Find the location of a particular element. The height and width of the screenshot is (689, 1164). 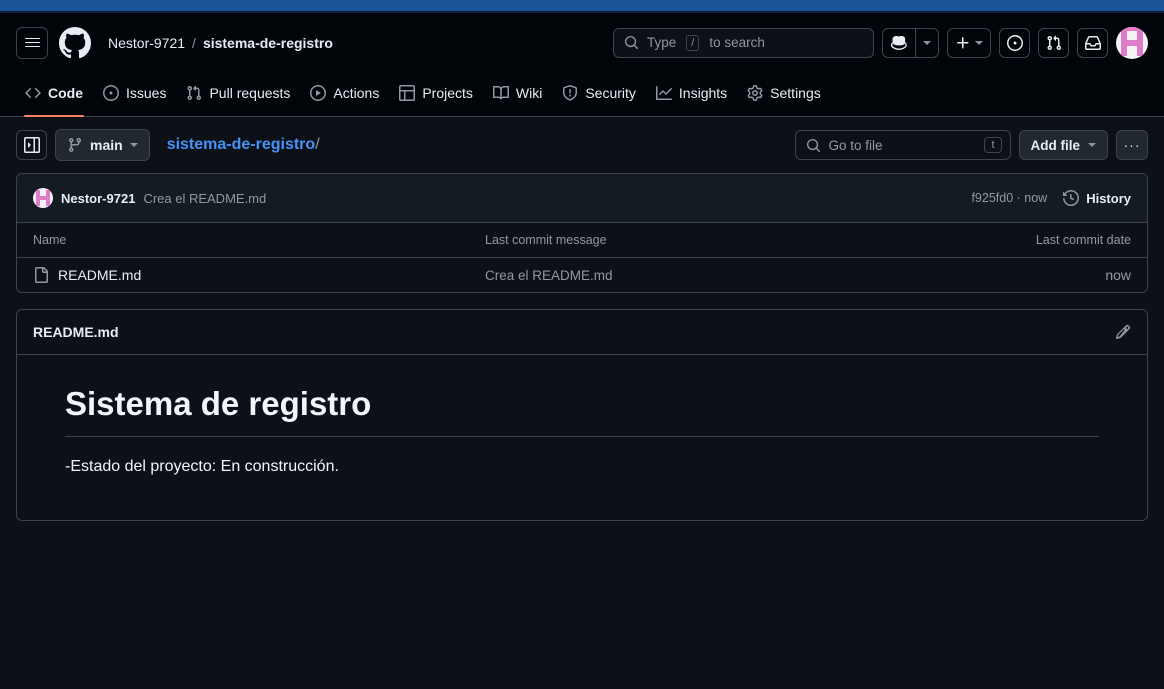

kebab-label: ··· is located at coordinates (1132, 145).